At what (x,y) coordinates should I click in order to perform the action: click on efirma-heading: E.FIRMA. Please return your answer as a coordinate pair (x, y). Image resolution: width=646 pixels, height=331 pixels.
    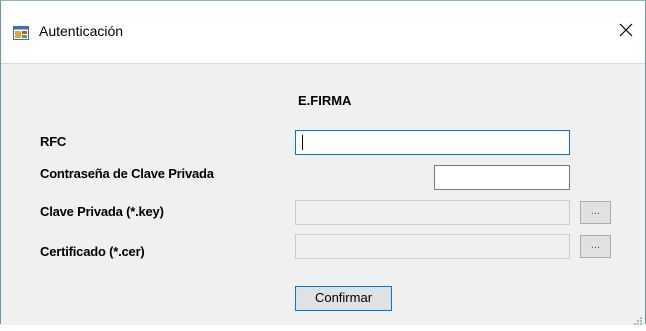
    Looking at the image, I should click on (325, 100).